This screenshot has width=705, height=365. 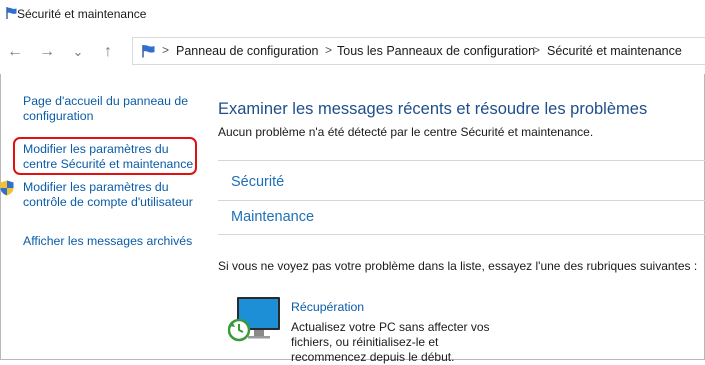 I want to click on recent-locations-button: ⌄, so click(x=78, y=52).